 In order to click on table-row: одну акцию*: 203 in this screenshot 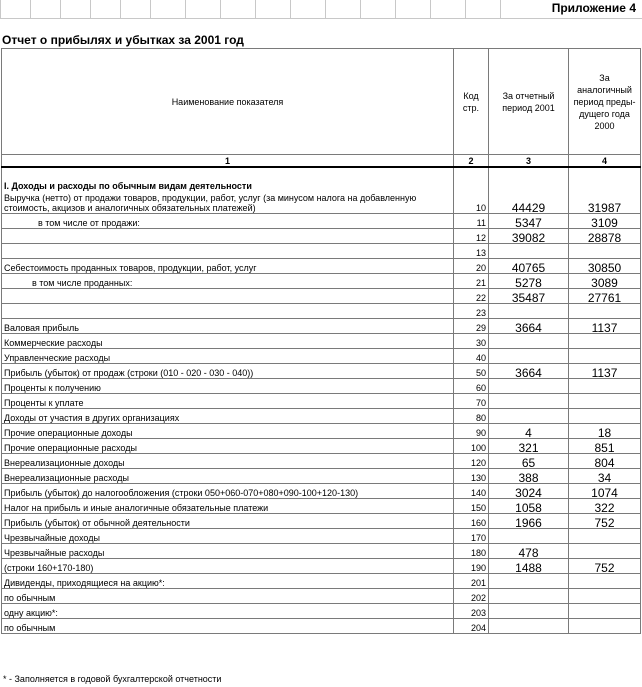, I will do `click(321, 610)`.